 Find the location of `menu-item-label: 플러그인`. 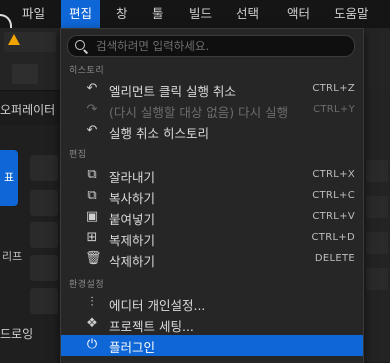

menu-item-label: 플러그인 is located at coordinates (132, 347).